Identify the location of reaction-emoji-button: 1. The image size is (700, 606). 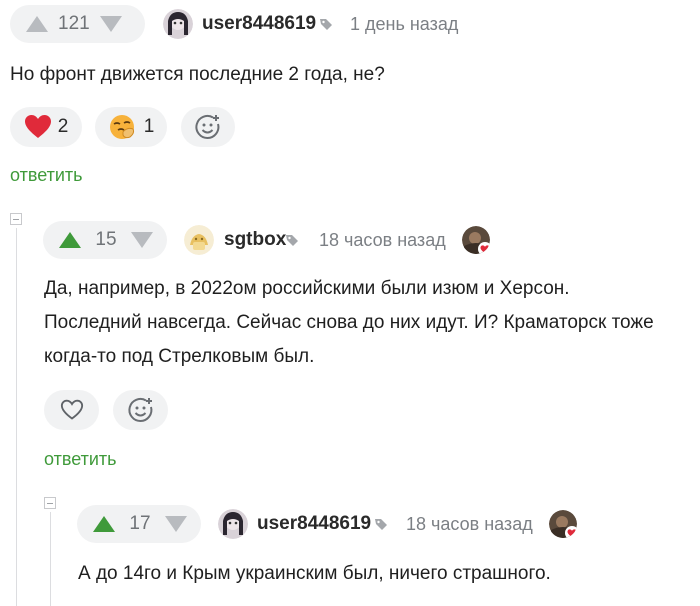
(131, 127).